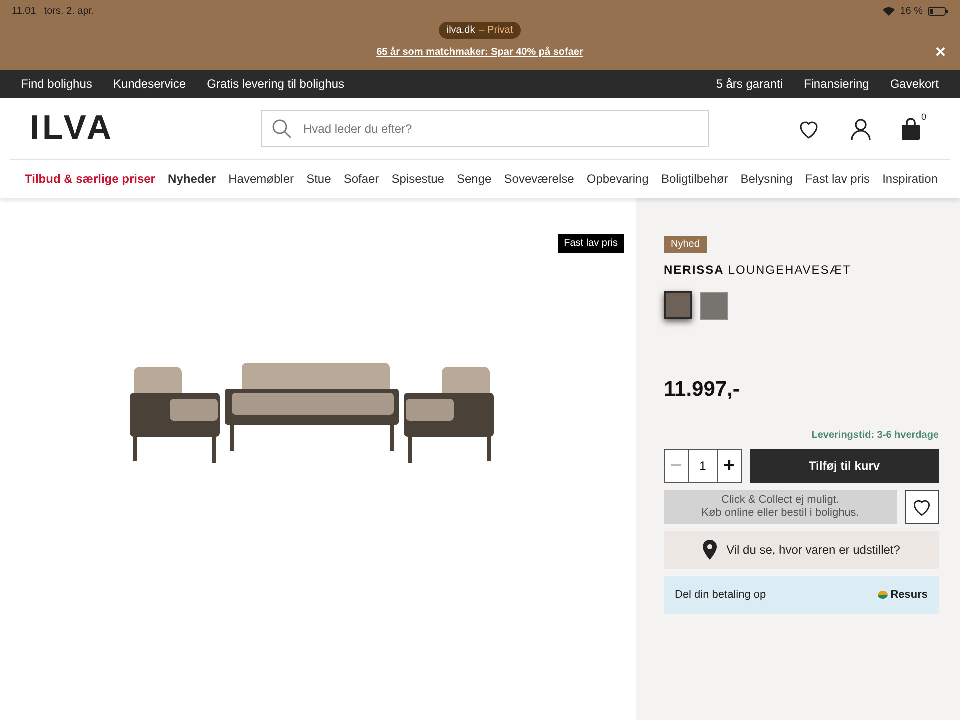  Describe the element at coordinates (749, 84) in the screenshot. I see `top-link: 5 års garanti` at that location.